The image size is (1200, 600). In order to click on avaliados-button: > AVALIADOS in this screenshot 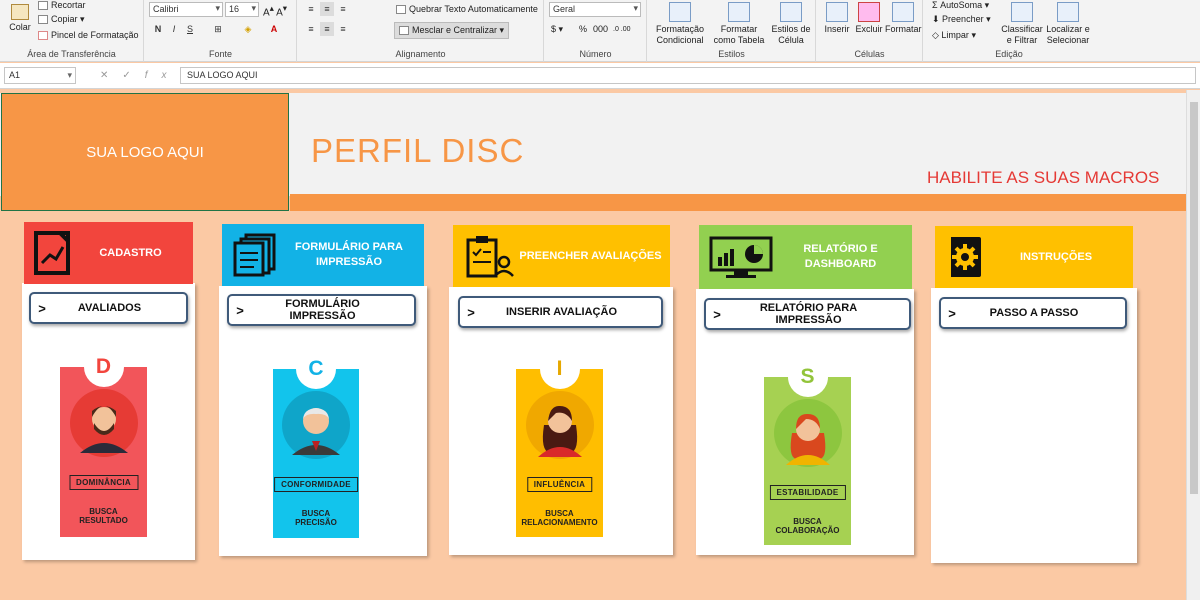, I will do `click(108, 308)`.